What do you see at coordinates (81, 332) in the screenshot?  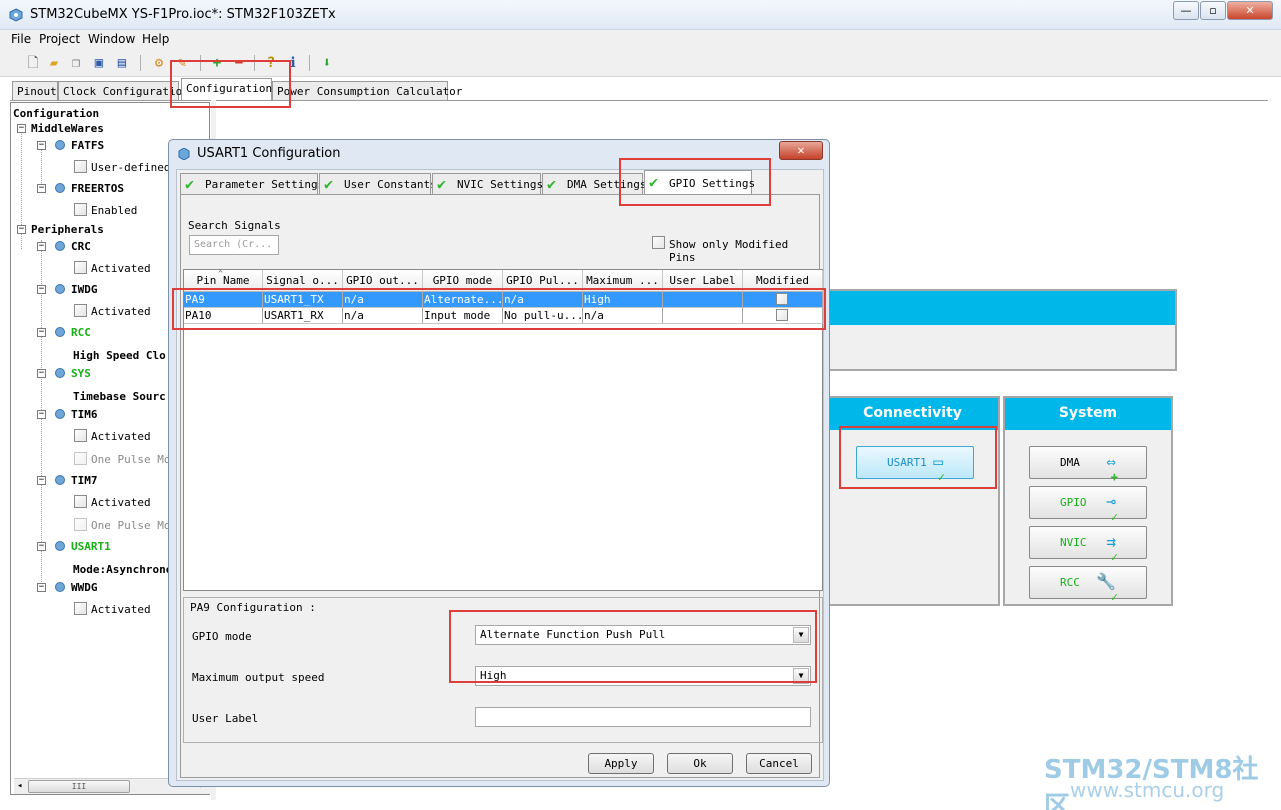 I see `tree-rcc: RCC` at bounding box center [81, 332].